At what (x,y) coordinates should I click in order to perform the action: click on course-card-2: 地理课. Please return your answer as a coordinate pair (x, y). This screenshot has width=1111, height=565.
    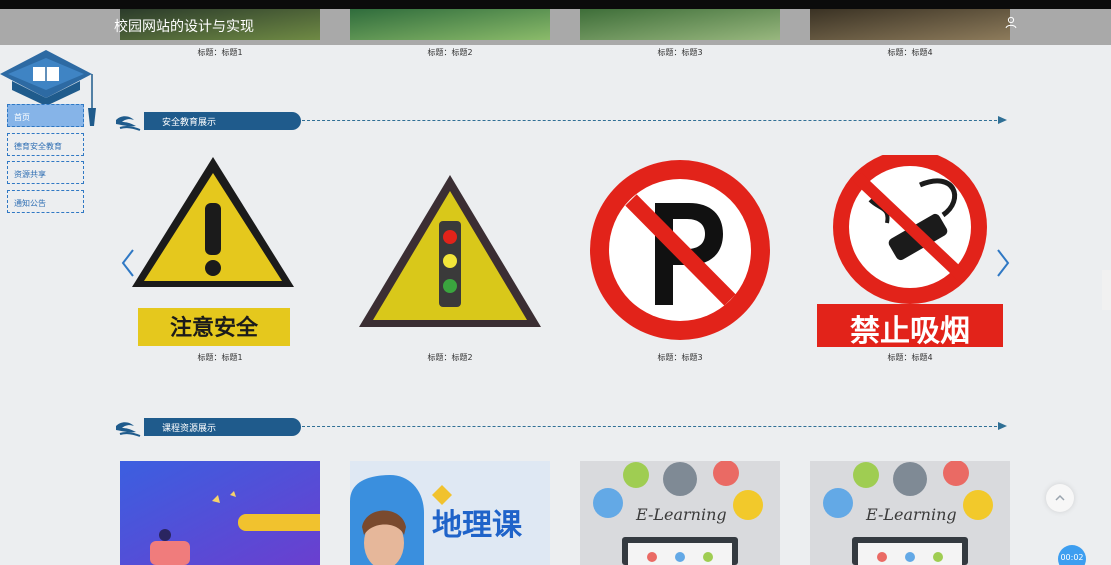
    Looking at the image, I should click on (450, 513).